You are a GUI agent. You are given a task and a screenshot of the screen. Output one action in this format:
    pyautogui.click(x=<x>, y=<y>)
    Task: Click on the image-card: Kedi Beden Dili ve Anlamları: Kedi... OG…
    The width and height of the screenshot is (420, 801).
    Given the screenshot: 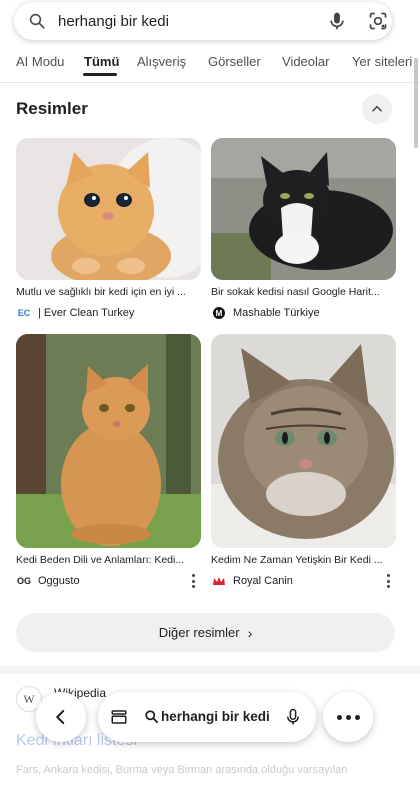 What is the action you would take?
    pyautogui.click(x=108, y=461)
    